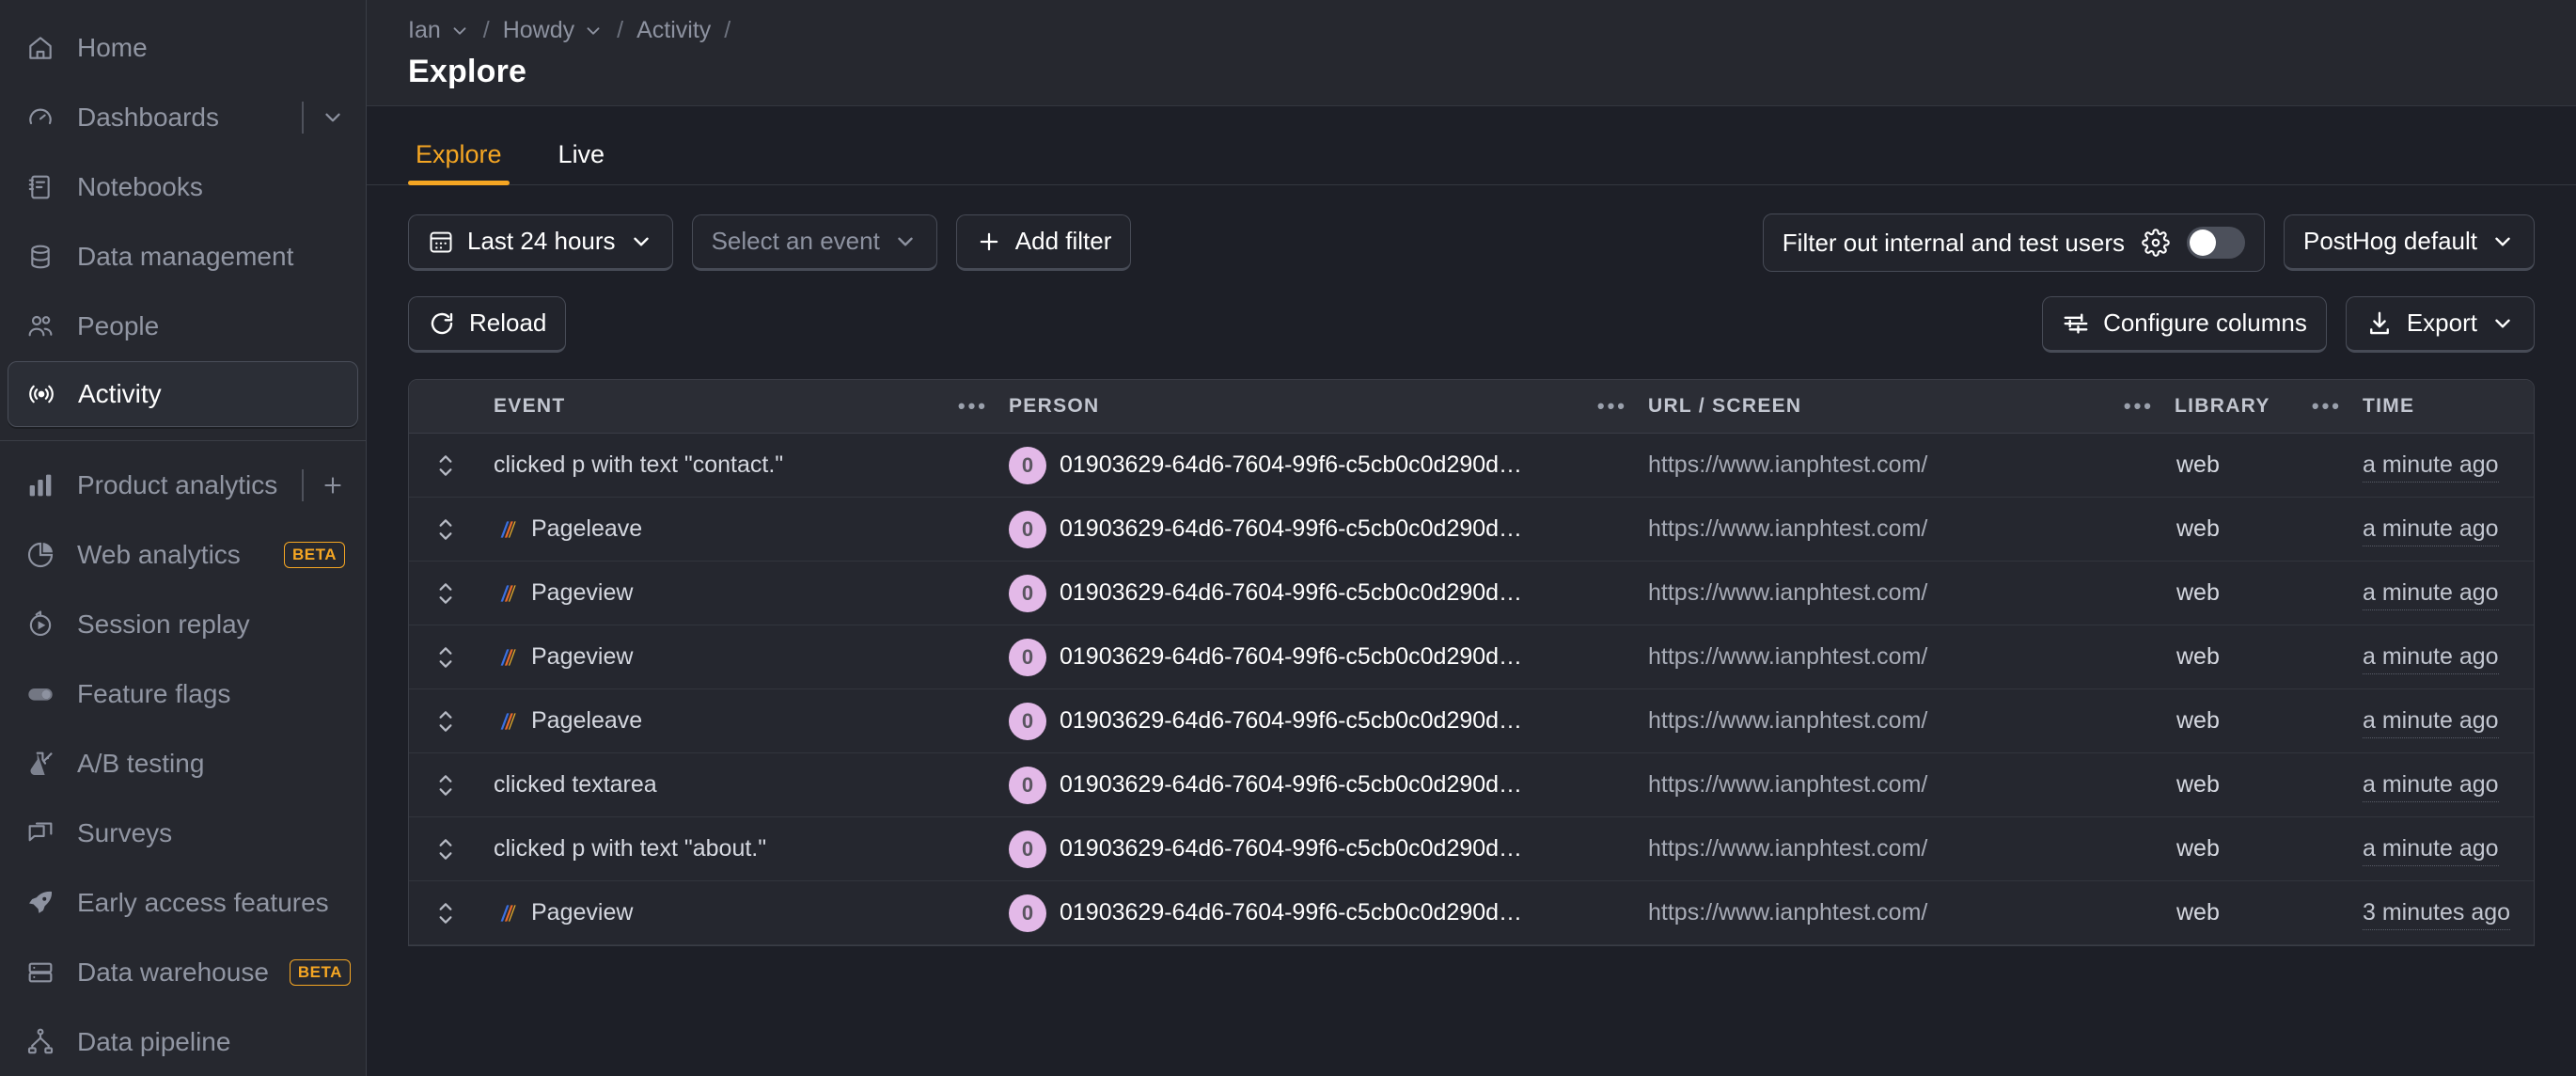 The width and height of the screenshot is (2576, 1076). What do you see at coordinates (554, 31) in the screenshot?
I see `breadcrumb-item-howdy: Howdy` at bounding box center [554, 31].